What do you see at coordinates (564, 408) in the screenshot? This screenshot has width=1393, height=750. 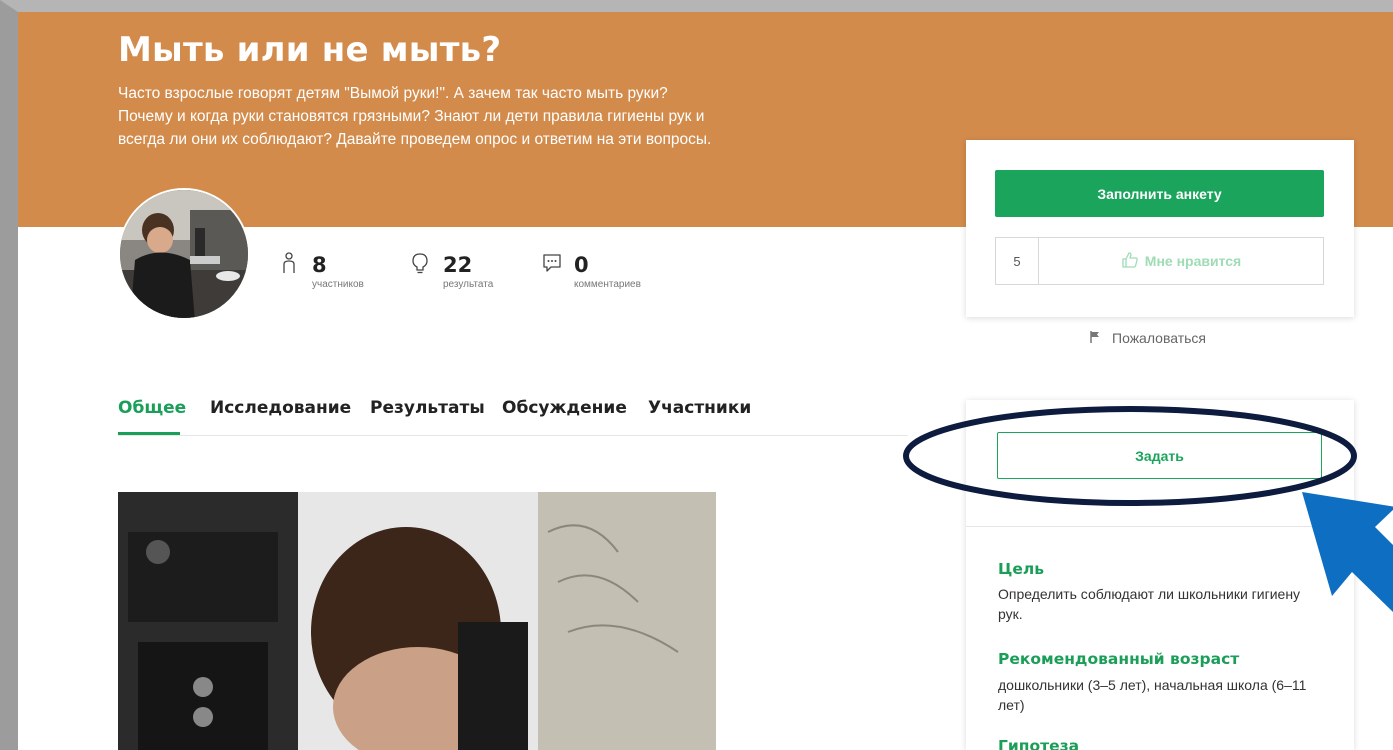 I see `tab-discussion: Обсуждение` at bounding box center [564, 408].